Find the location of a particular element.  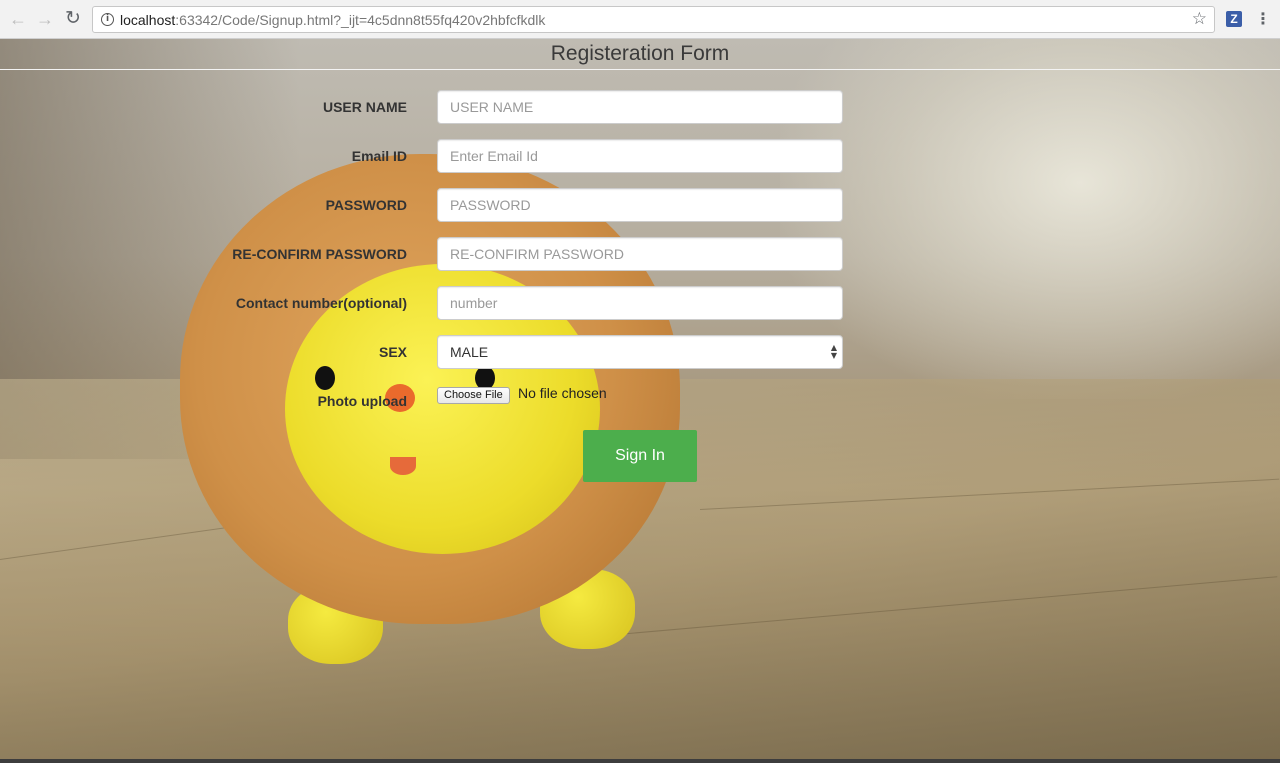

confirm-password-label: RE-CONFIRM PASSWORD is located at coordinates (319, 254).